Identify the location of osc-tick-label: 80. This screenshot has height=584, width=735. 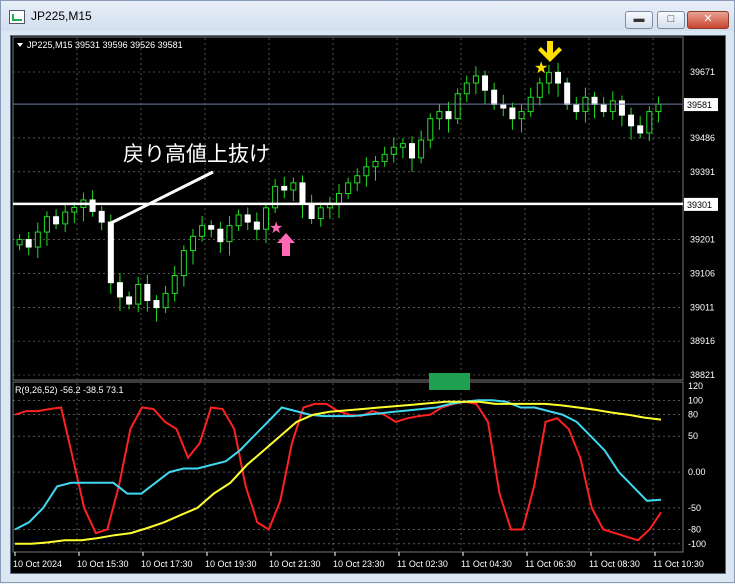
(693, 415).